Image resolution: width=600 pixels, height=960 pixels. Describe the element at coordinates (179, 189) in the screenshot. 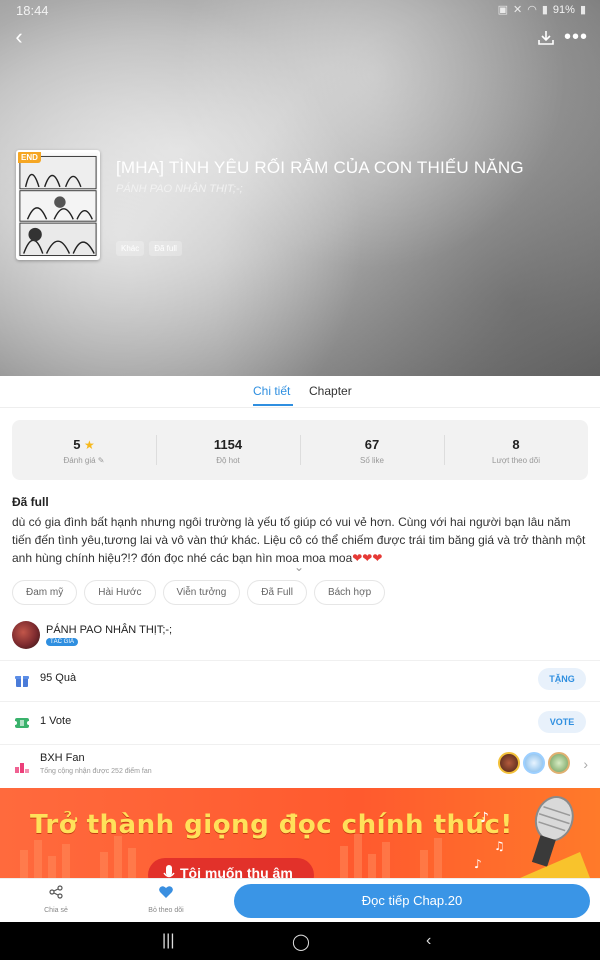

I see `story-author: PÁNH PAO NHÂN THỊT;-;` at that location.